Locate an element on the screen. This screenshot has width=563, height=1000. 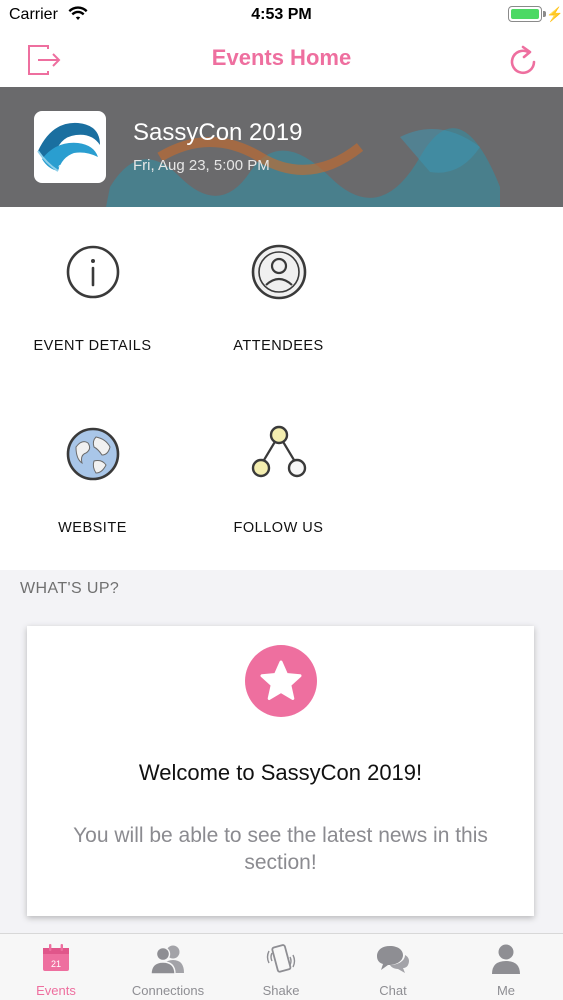
nav-bar: Events Home is located at coordinates (281, 58).